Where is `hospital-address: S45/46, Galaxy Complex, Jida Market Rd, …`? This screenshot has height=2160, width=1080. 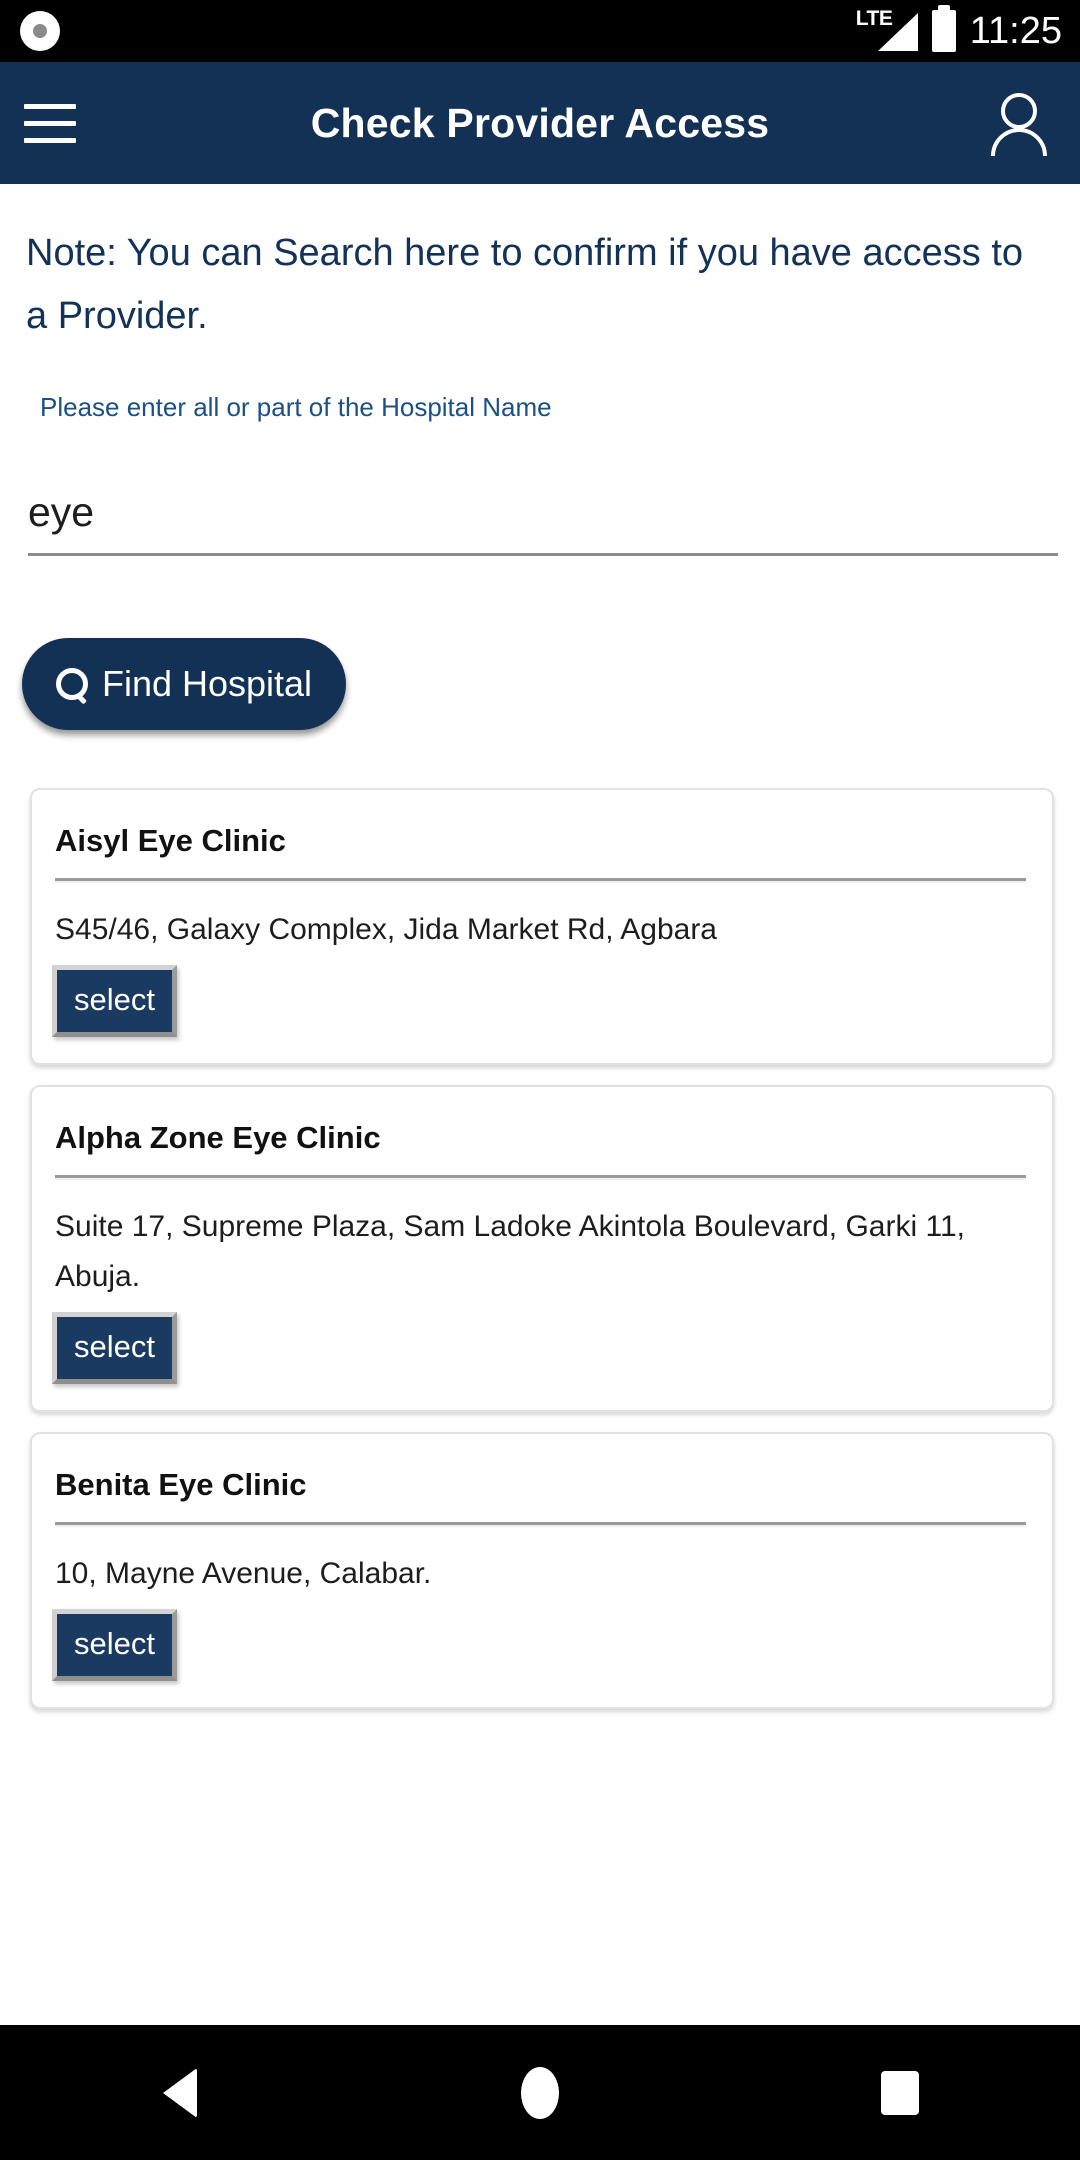 hospital-address: S45/46, Galaxy Complex, Jida Market Rd, … is located at coordinates (386, 929).